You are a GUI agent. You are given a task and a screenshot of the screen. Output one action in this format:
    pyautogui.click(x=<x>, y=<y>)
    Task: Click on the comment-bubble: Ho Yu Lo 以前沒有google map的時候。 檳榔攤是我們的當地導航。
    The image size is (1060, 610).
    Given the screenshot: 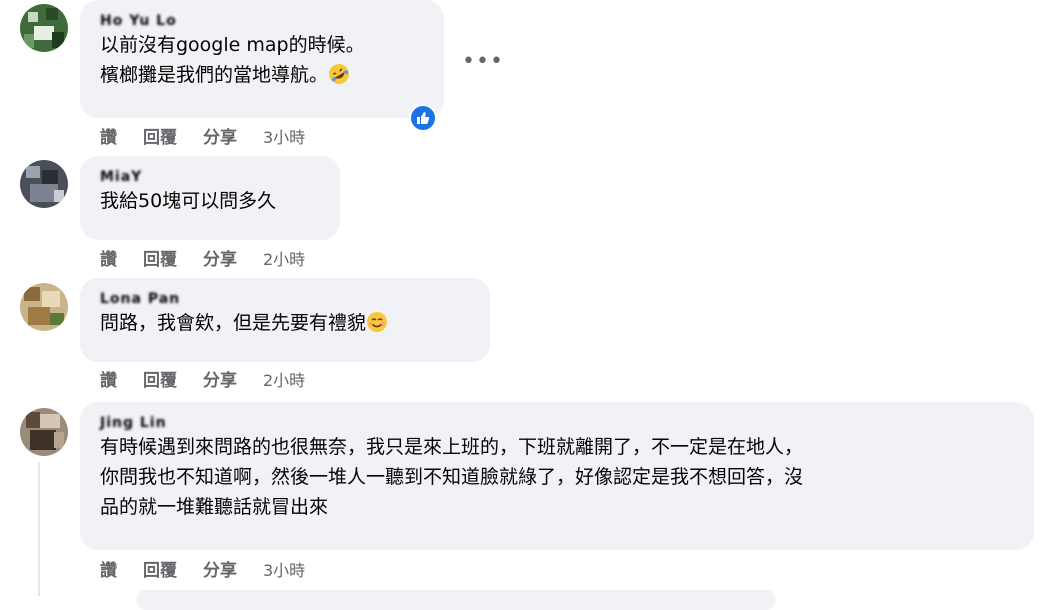 What is the action you would take?
    pyautogui.click(x=262, y=59)
    